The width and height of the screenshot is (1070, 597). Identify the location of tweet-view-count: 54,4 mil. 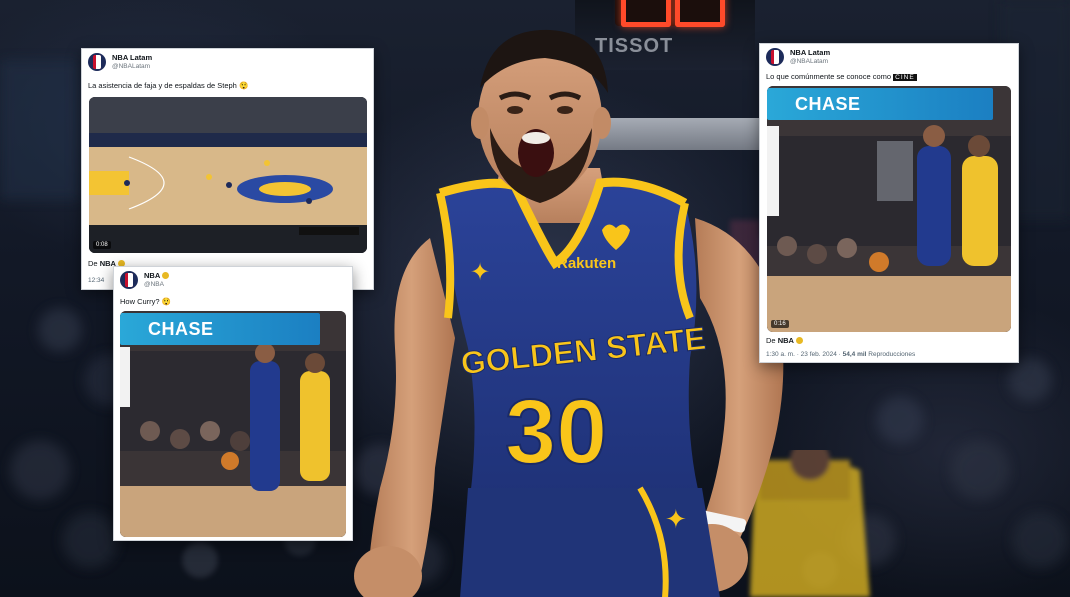
(854, 354).